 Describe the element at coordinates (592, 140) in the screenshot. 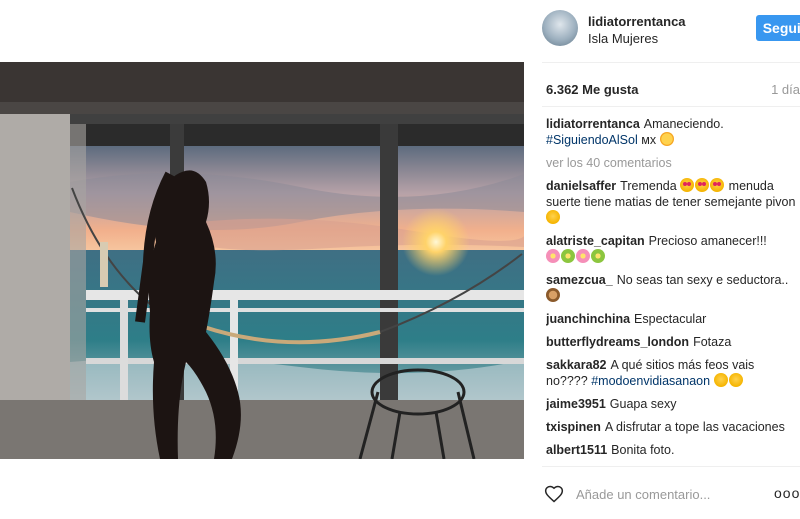

I see `caption-hashtag: #SiguiendoAlSol` at that location.